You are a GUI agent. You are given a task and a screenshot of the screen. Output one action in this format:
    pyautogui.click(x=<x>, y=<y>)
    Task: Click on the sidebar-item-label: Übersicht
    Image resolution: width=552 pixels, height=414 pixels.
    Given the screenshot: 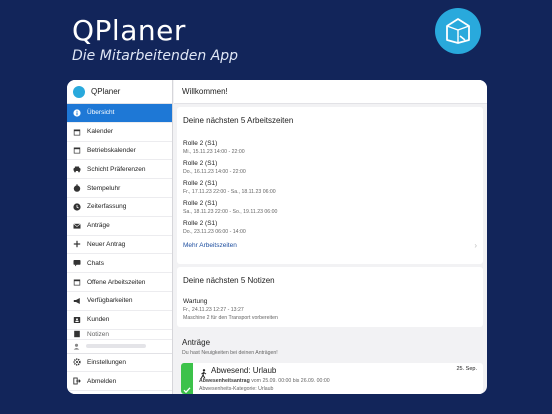 What is the action you would take?
    pyautogui.click(x=101, y=113)
    